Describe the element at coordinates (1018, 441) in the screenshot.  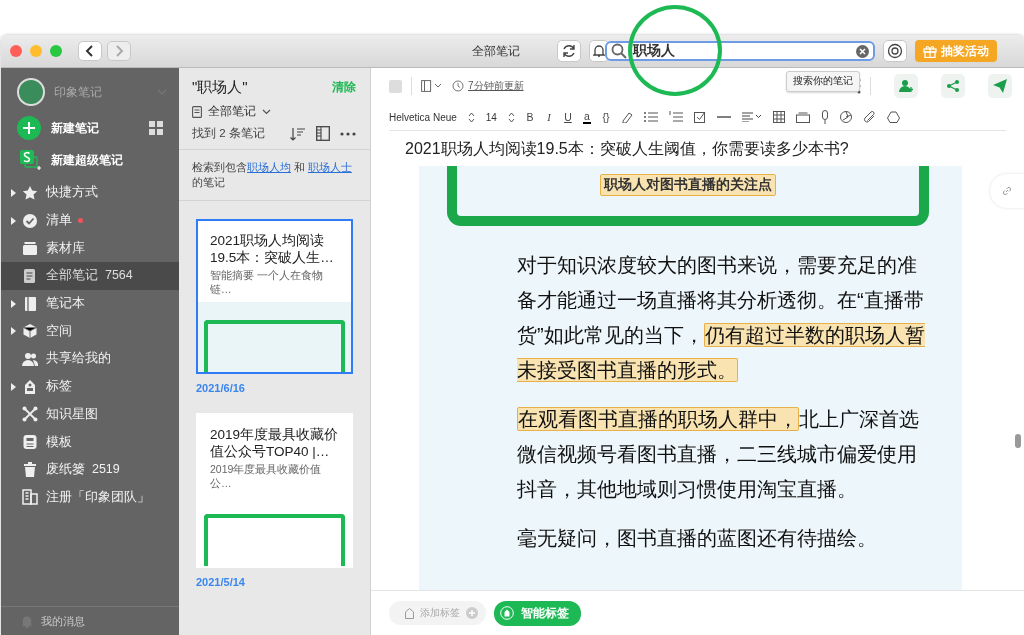
I see `scrollbar-thumb` at that location.